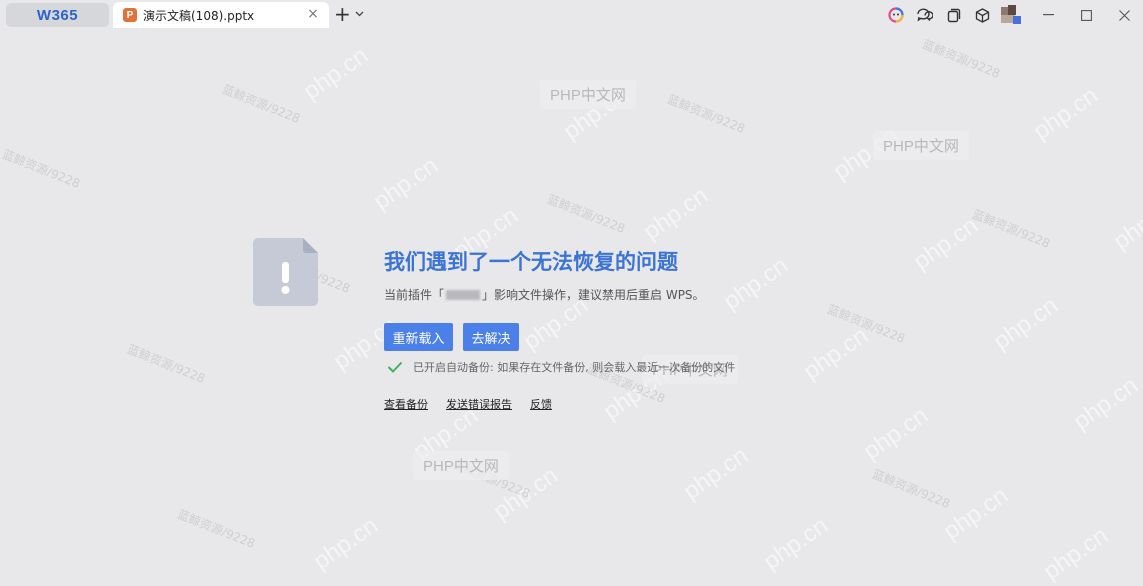 This screenshot has height=586, width=1143. I want to click on colorful-circle-icon, so click(895, 15).